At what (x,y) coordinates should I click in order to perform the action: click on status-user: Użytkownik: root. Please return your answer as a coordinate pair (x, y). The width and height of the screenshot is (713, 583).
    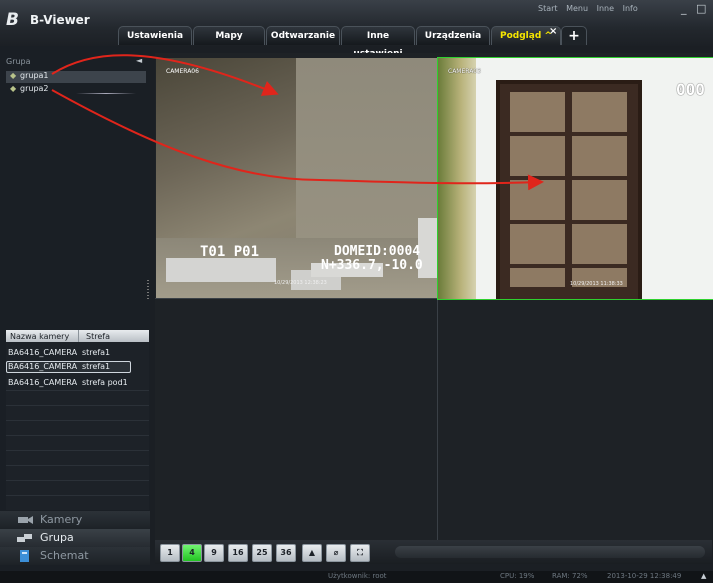
    Looking at the image, I should click on (357, 576).